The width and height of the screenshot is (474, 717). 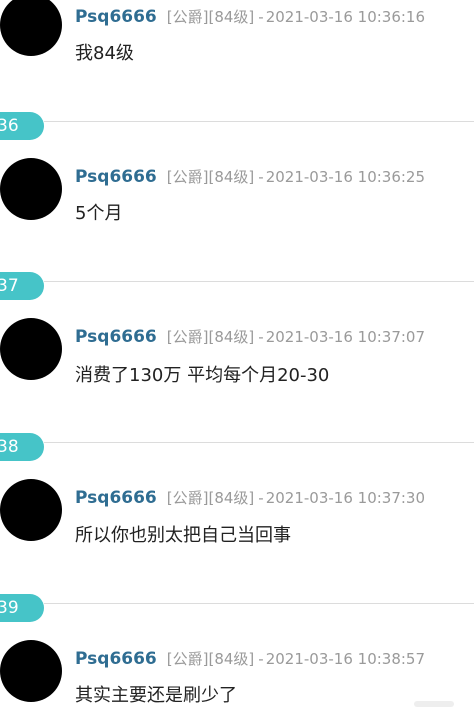 What do you see at coordinates (345, 498) in the screenshot?
I see `timestamp: 2021-03-16 10:37:30` at bounding box center [345, 498].